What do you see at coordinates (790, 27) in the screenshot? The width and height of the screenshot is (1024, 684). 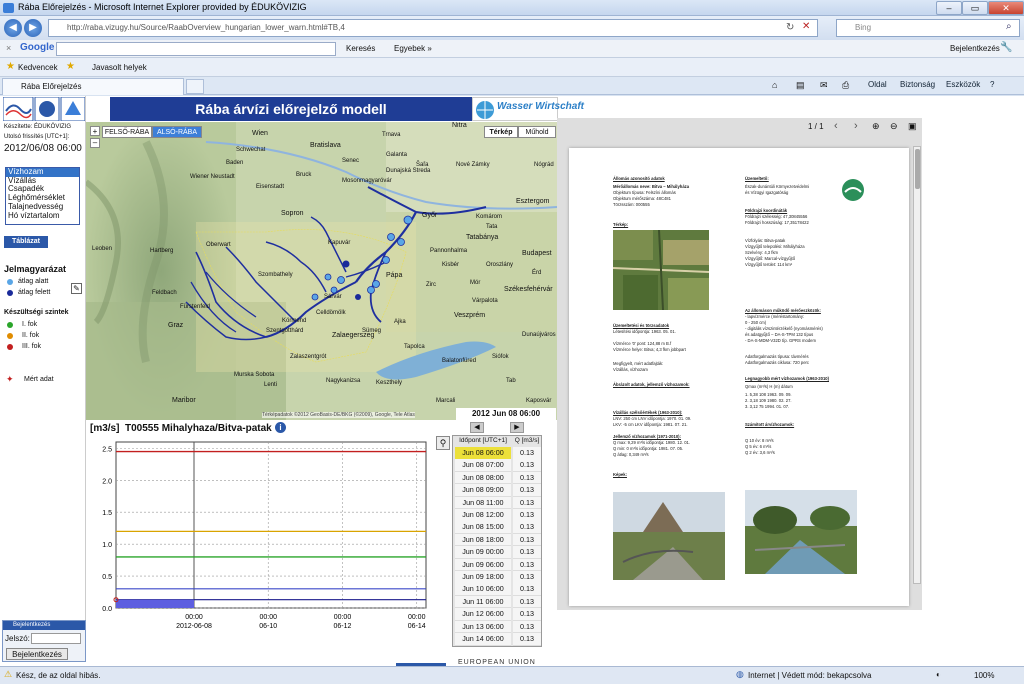 I see `refresh-icon: ↻` at bounding box center [790, 27].